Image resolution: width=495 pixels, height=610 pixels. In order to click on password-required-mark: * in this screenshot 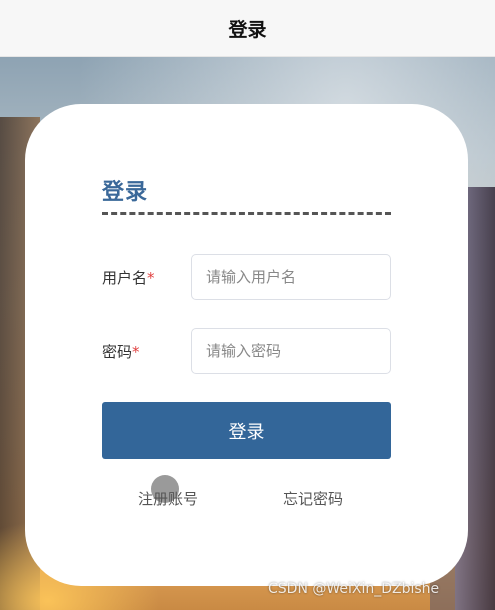, I will do `click(136, 352)`.